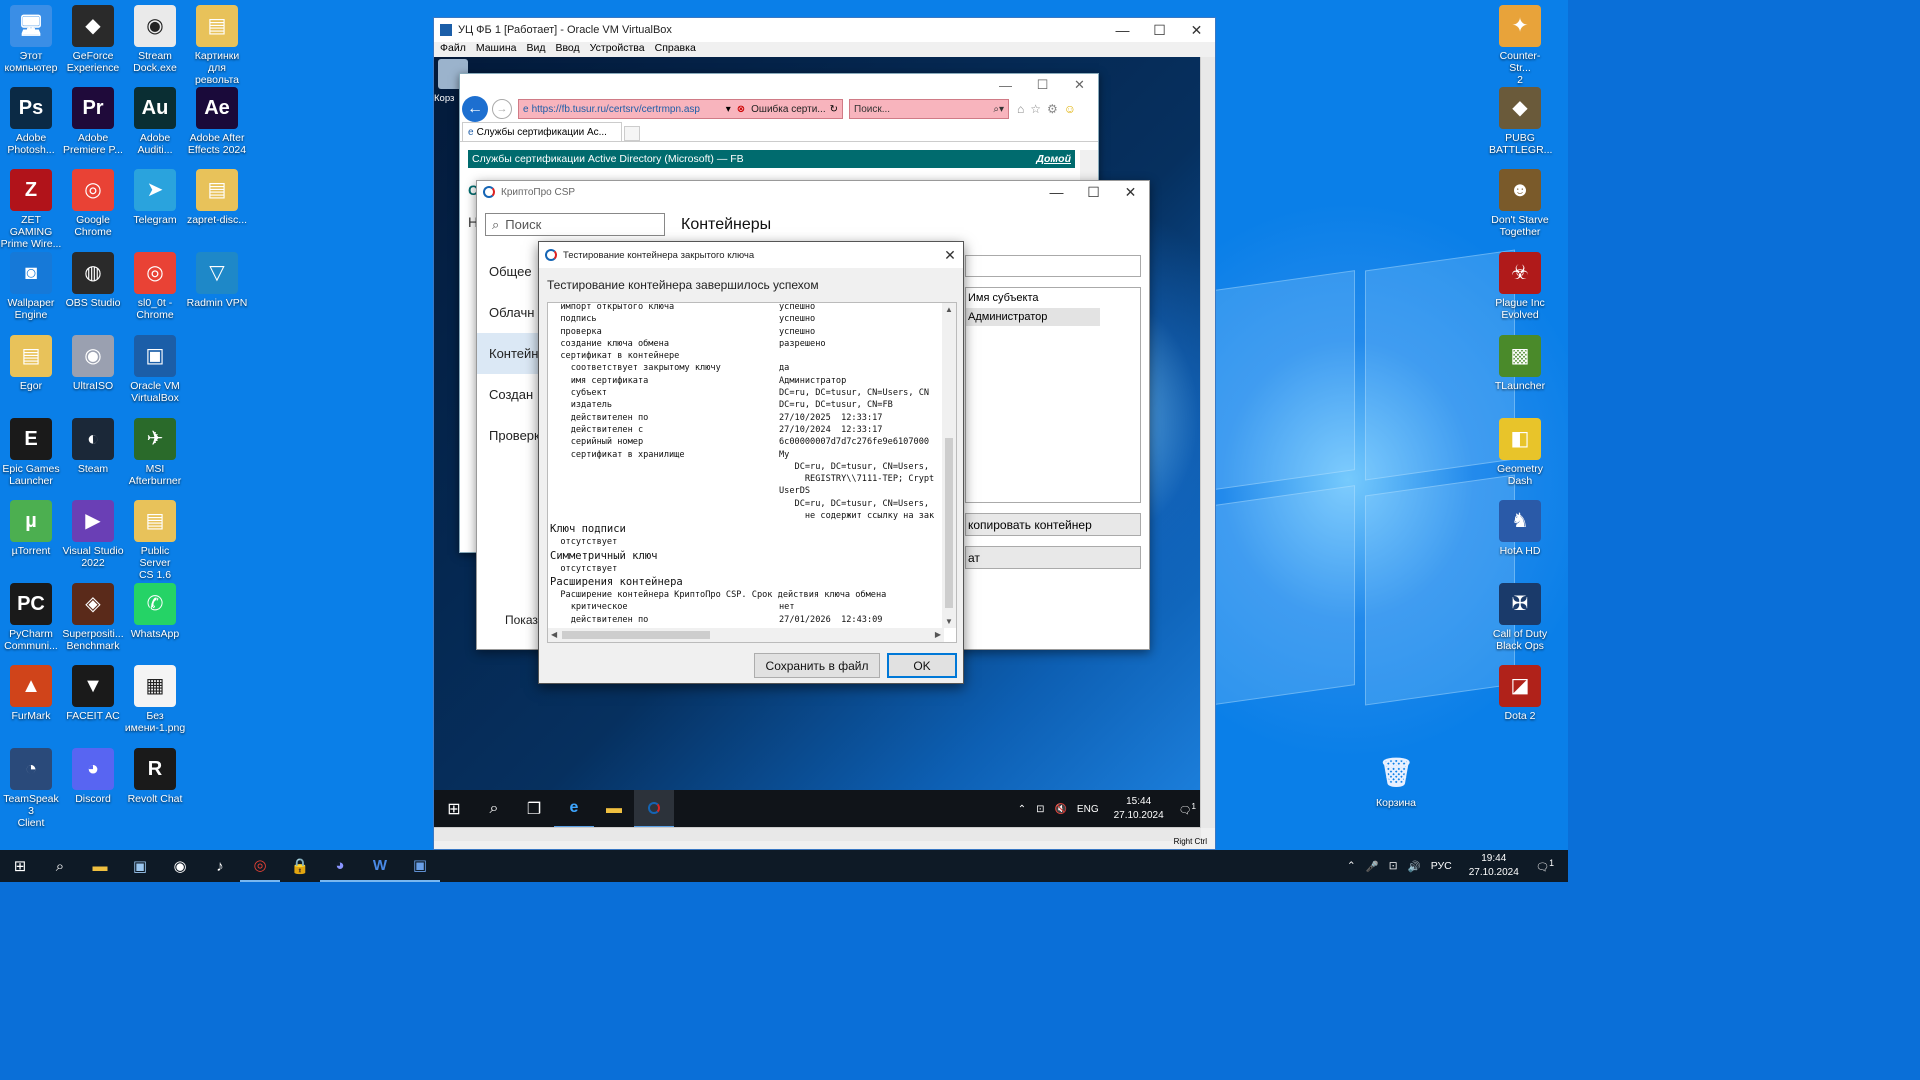 The image size is (1920, 1080). What do you see at coordinates (1060, 809) in the screenshot?
I see `tray-volume-muted-icon: 🔇` at bounding box center [1060, 809].